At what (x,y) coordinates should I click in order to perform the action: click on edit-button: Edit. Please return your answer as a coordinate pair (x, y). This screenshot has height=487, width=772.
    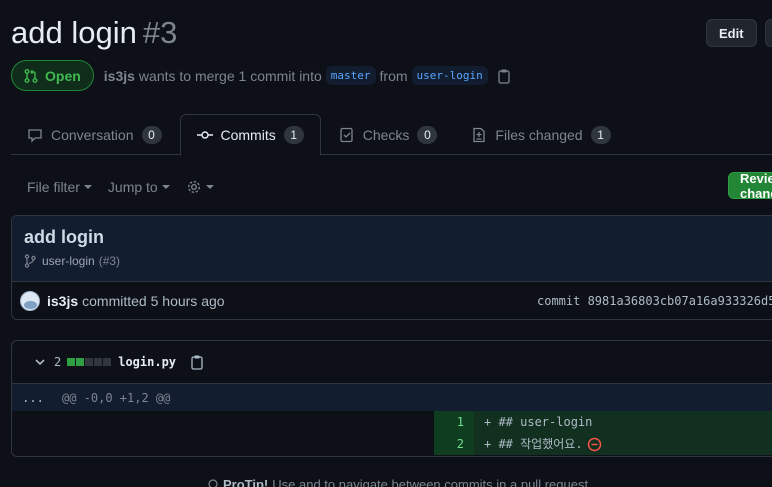
    Looking at the image, I should click on (731, 33).